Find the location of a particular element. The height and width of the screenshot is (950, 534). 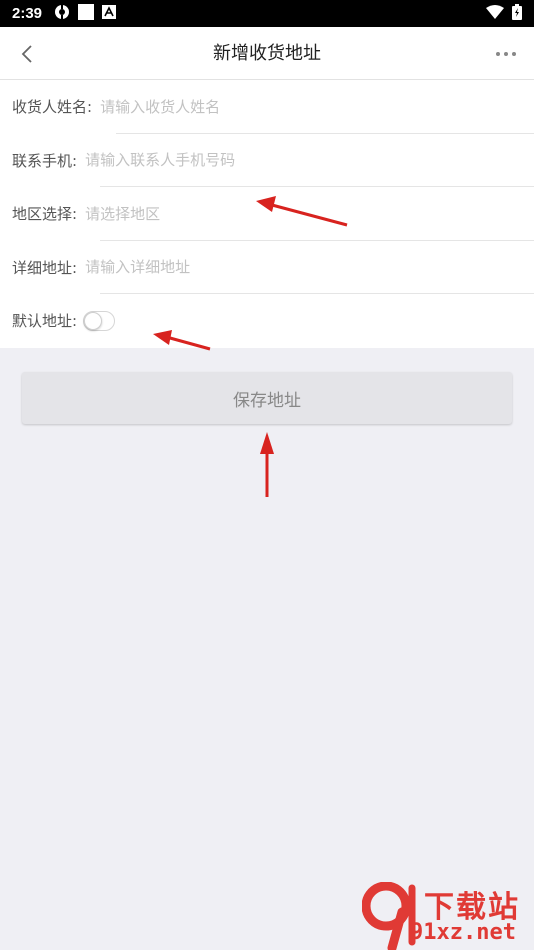

phone-row: 联系手机: is located at coordinates (267, 160).